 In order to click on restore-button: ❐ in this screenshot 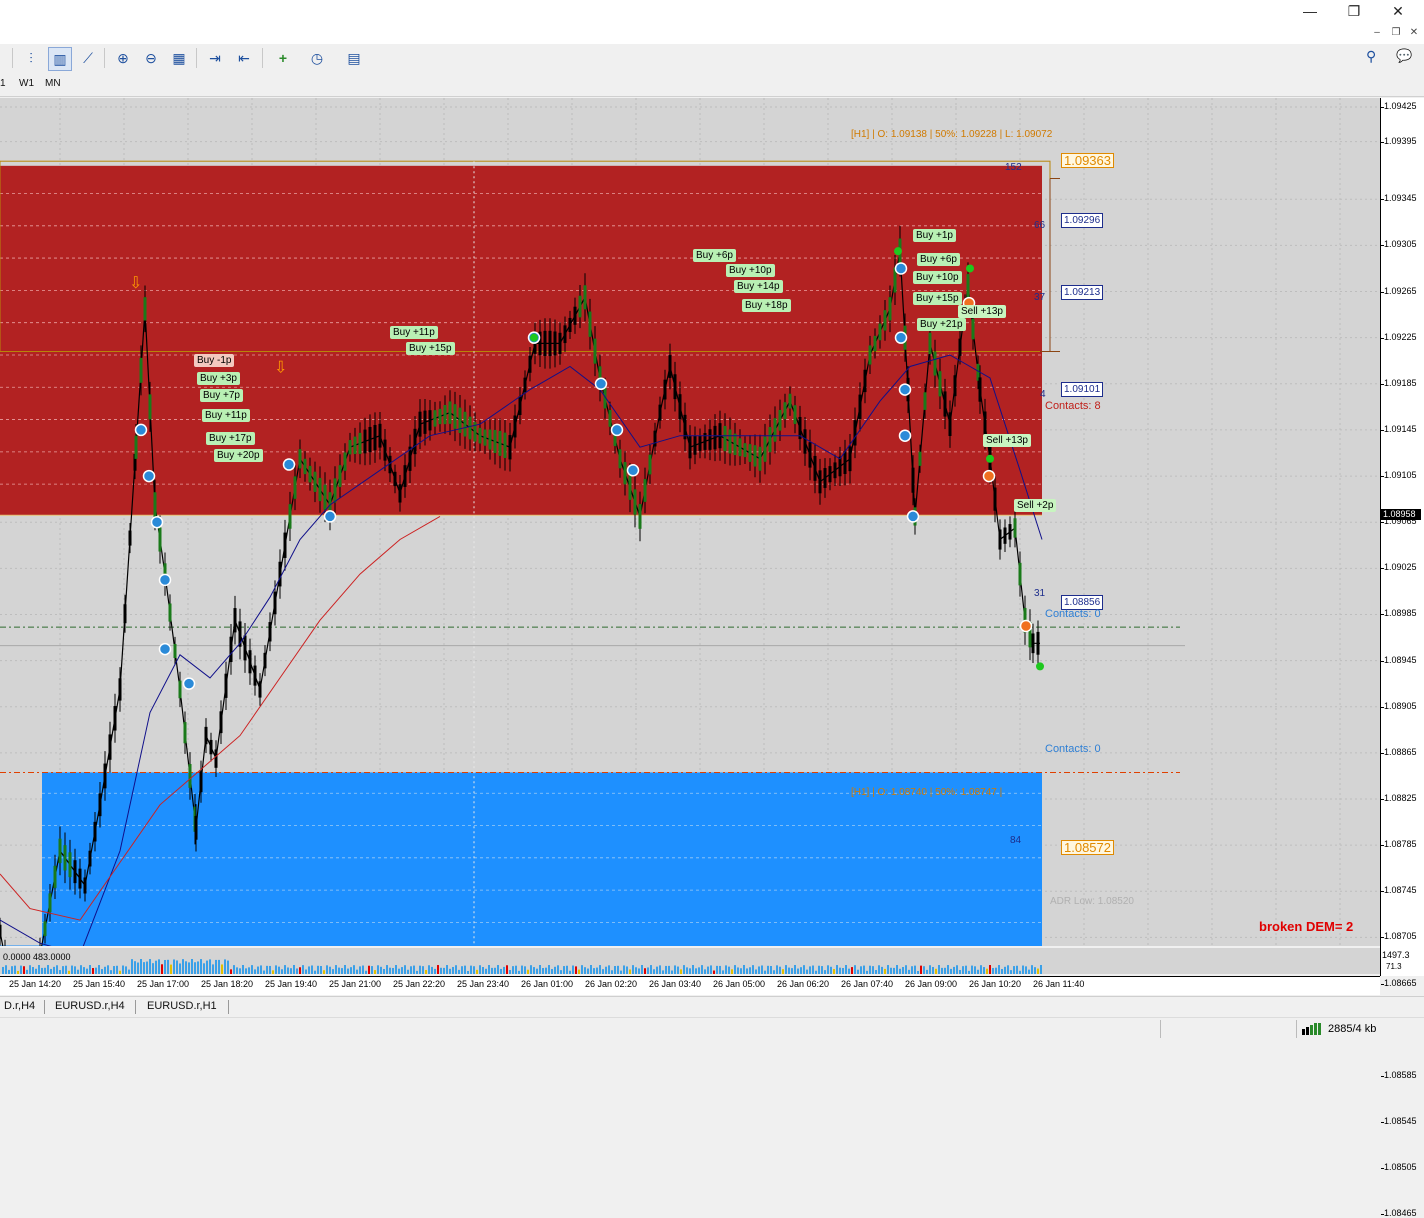, I will do `click(1354, 11)`.